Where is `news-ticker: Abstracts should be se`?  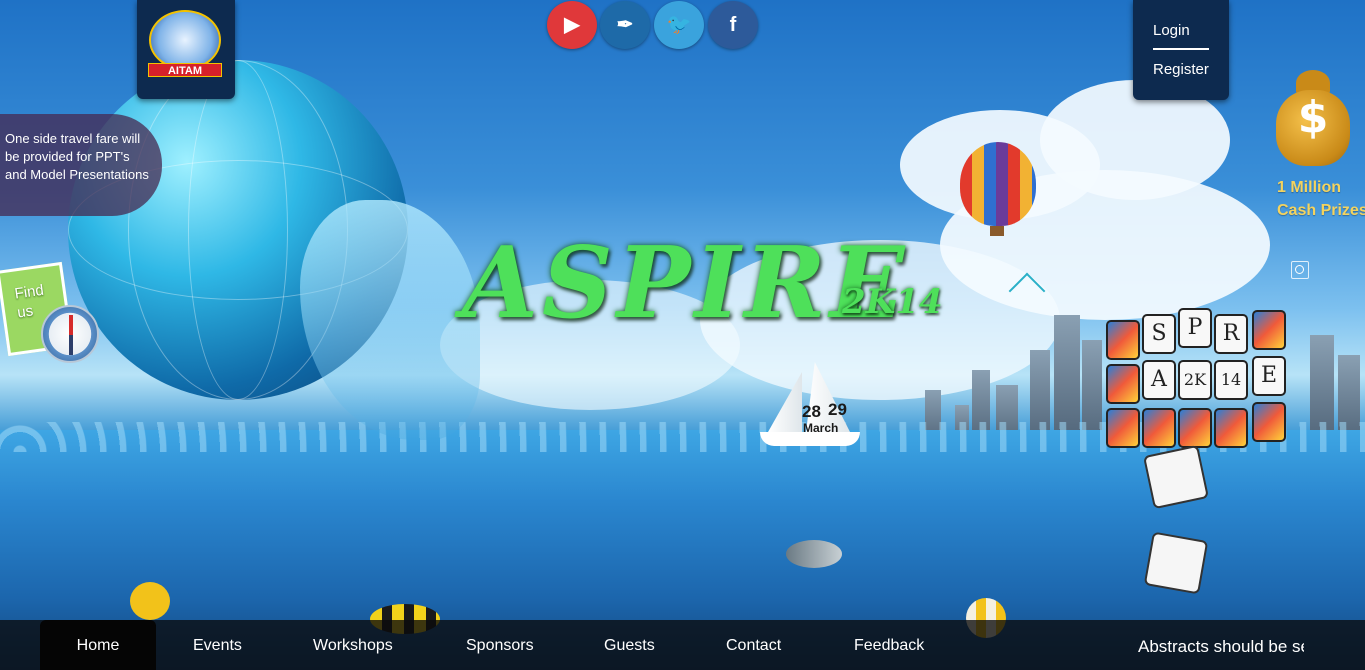 news-ticker: Abstracts should be se is located at coordinates (1221, 646).